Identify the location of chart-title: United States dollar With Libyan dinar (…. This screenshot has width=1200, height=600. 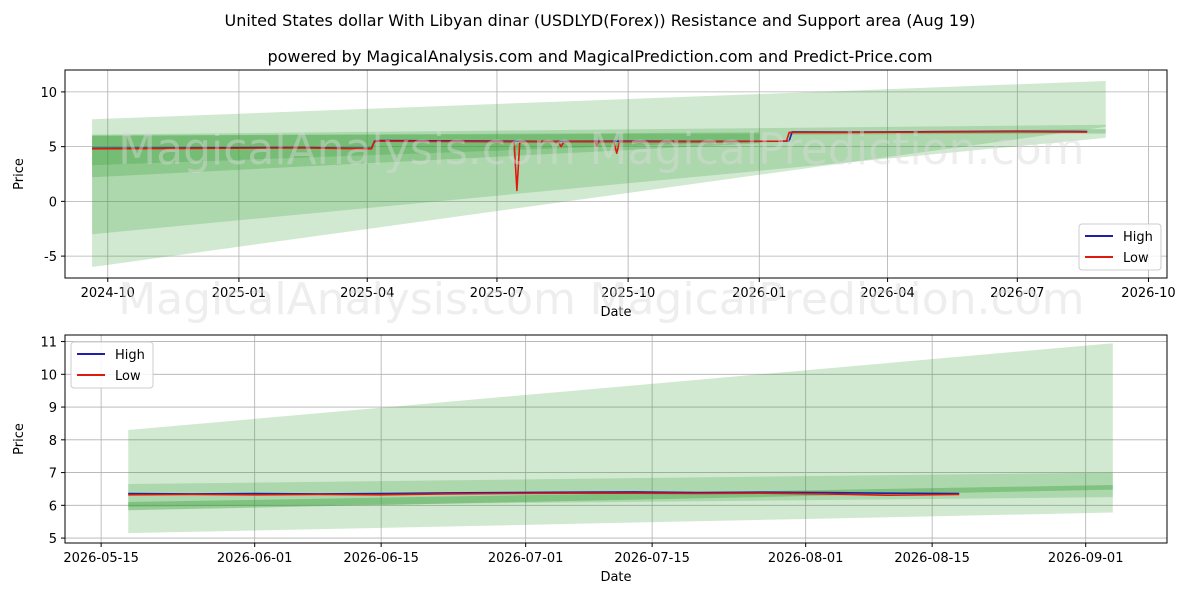
(600, 20).